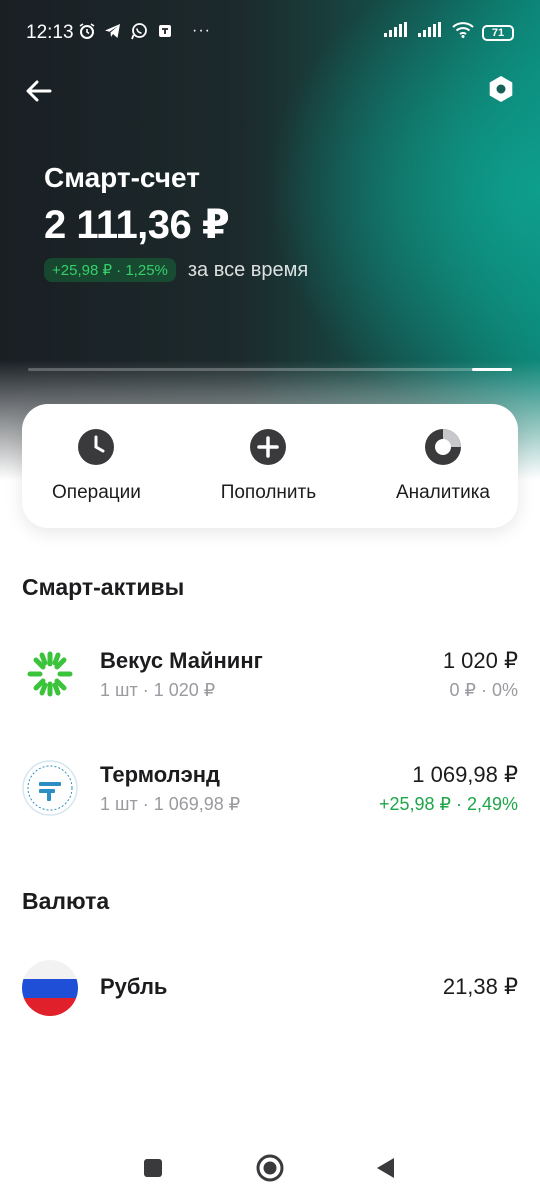 The image size is (540, 1200). What do you see at coordinates (96, 466) in the screenshot?
I see `operations-button: Операции` at bounding box center [96, 466].